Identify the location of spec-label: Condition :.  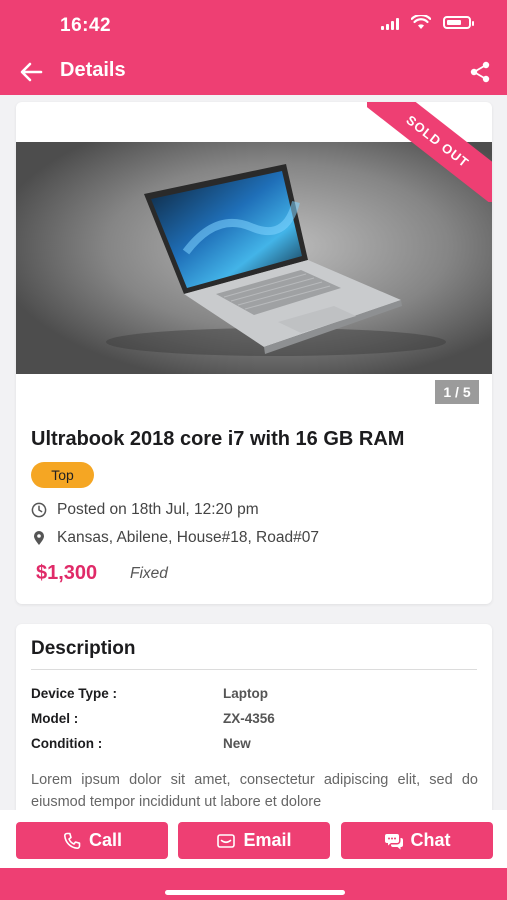
(67, 743).